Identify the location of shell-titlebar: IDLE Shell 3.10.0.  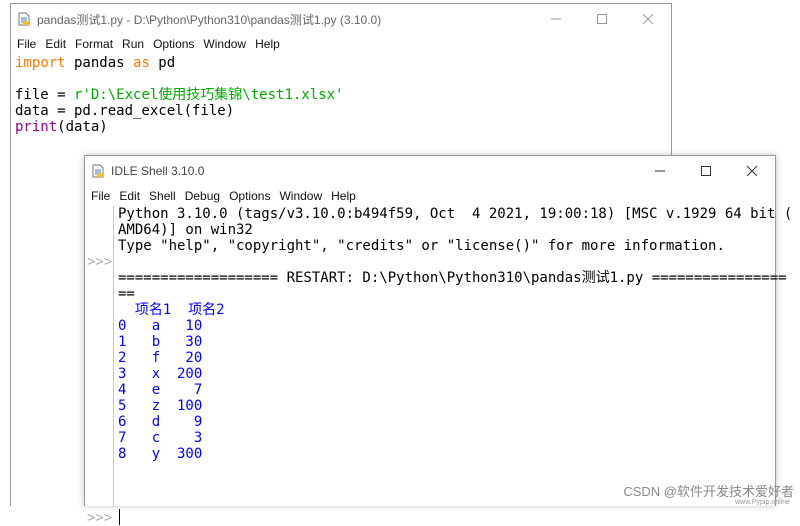
(430, 171).